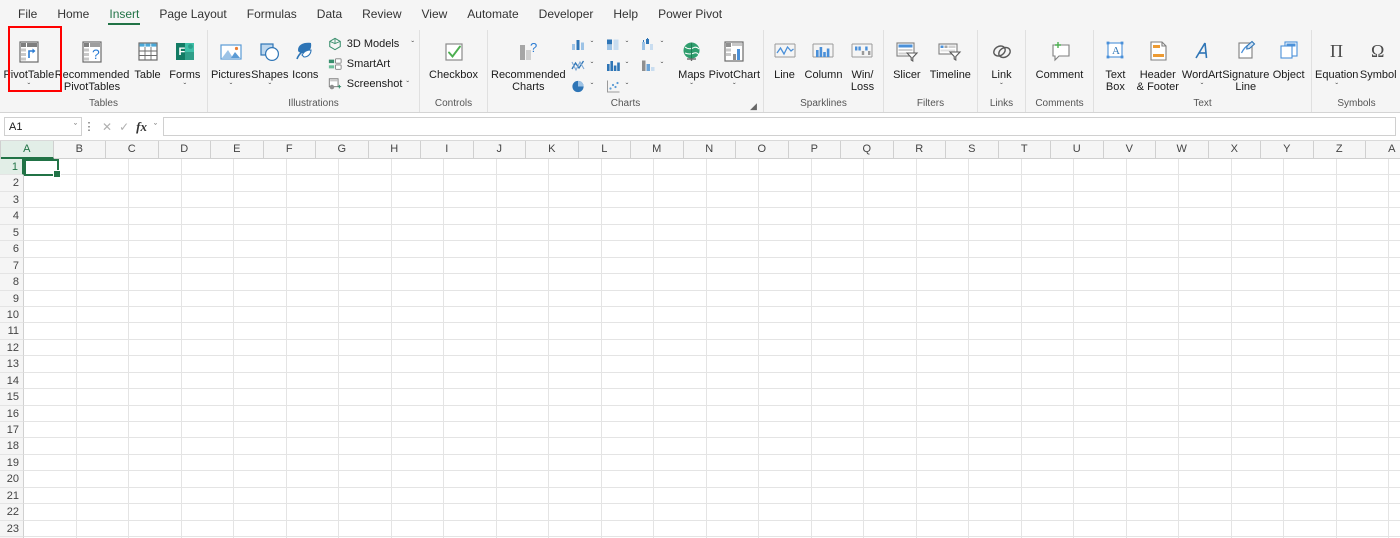 This screenshot has height=538, width=1400. What do you see at coordinates (102, 479) in the screenshot?
I see `cell-B20` at bounding box center [102, 479].